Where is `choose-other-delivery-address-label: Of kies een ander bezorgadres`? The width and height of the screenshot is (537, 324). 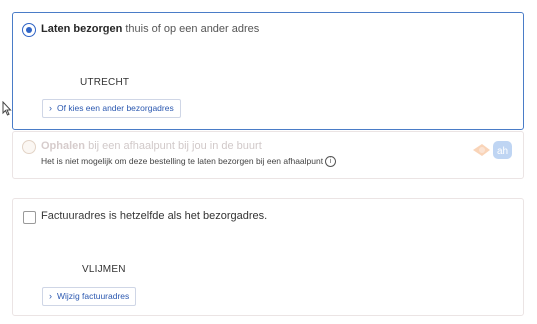 choose-other-delivery-address-label: Of kies een ander bezorgadres is located at coordinates (115, 108).